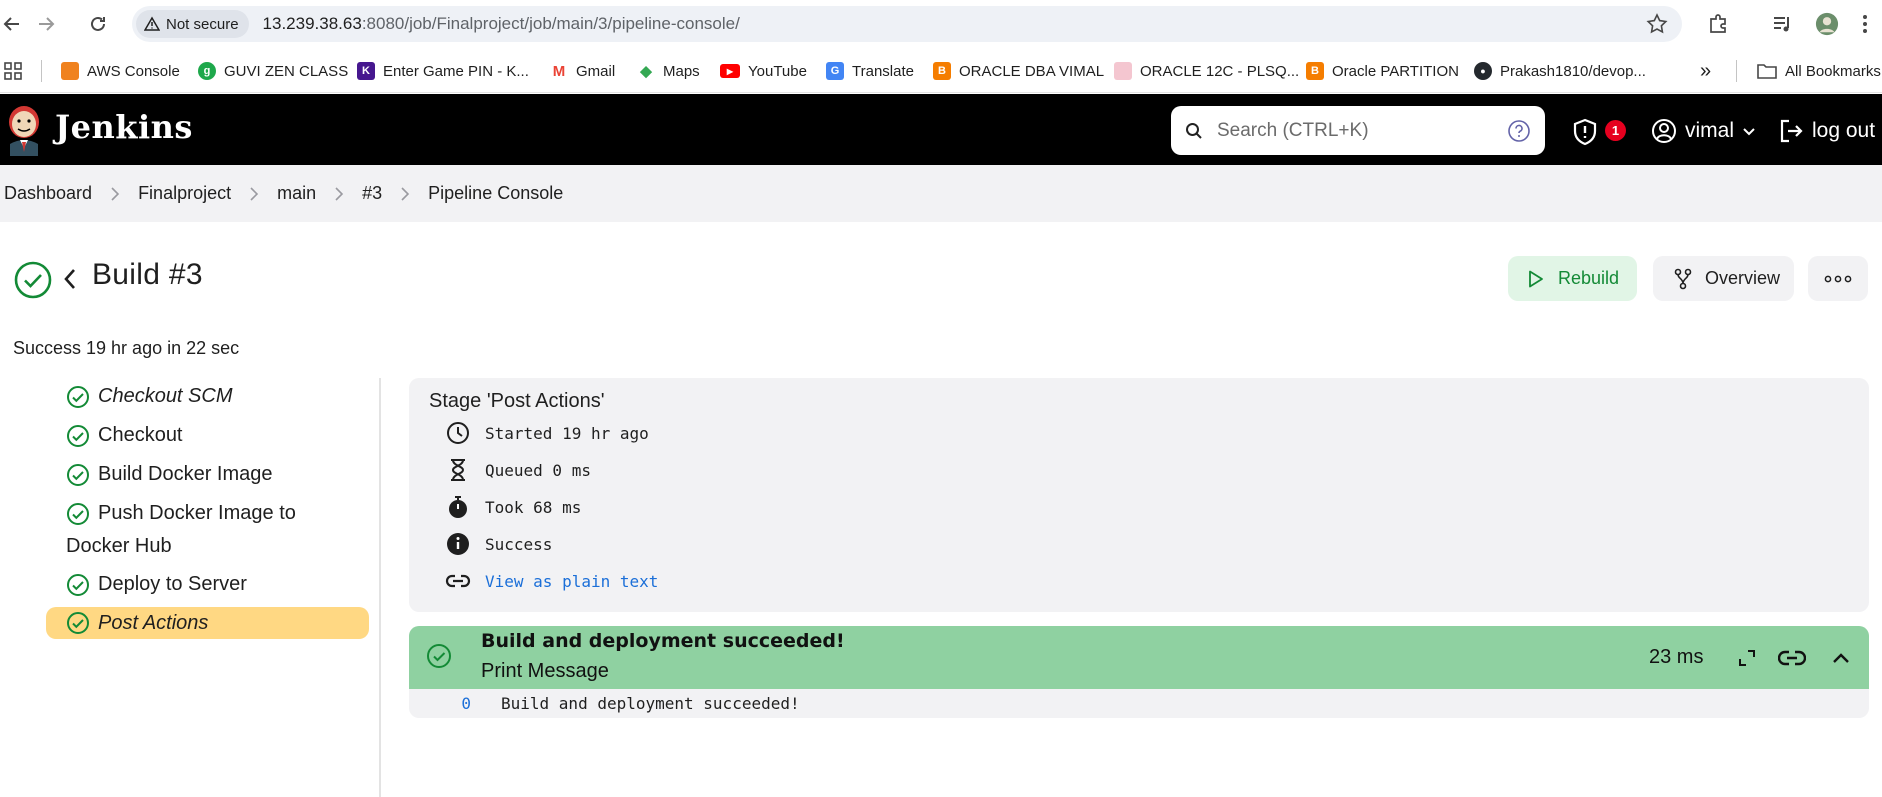 The width and height of the screenshot is (1882, 797). What do you see at coordinates (883, 71) in the screenshot?
I see `bookmark-label: Translate` at bounding box center [883, 71].